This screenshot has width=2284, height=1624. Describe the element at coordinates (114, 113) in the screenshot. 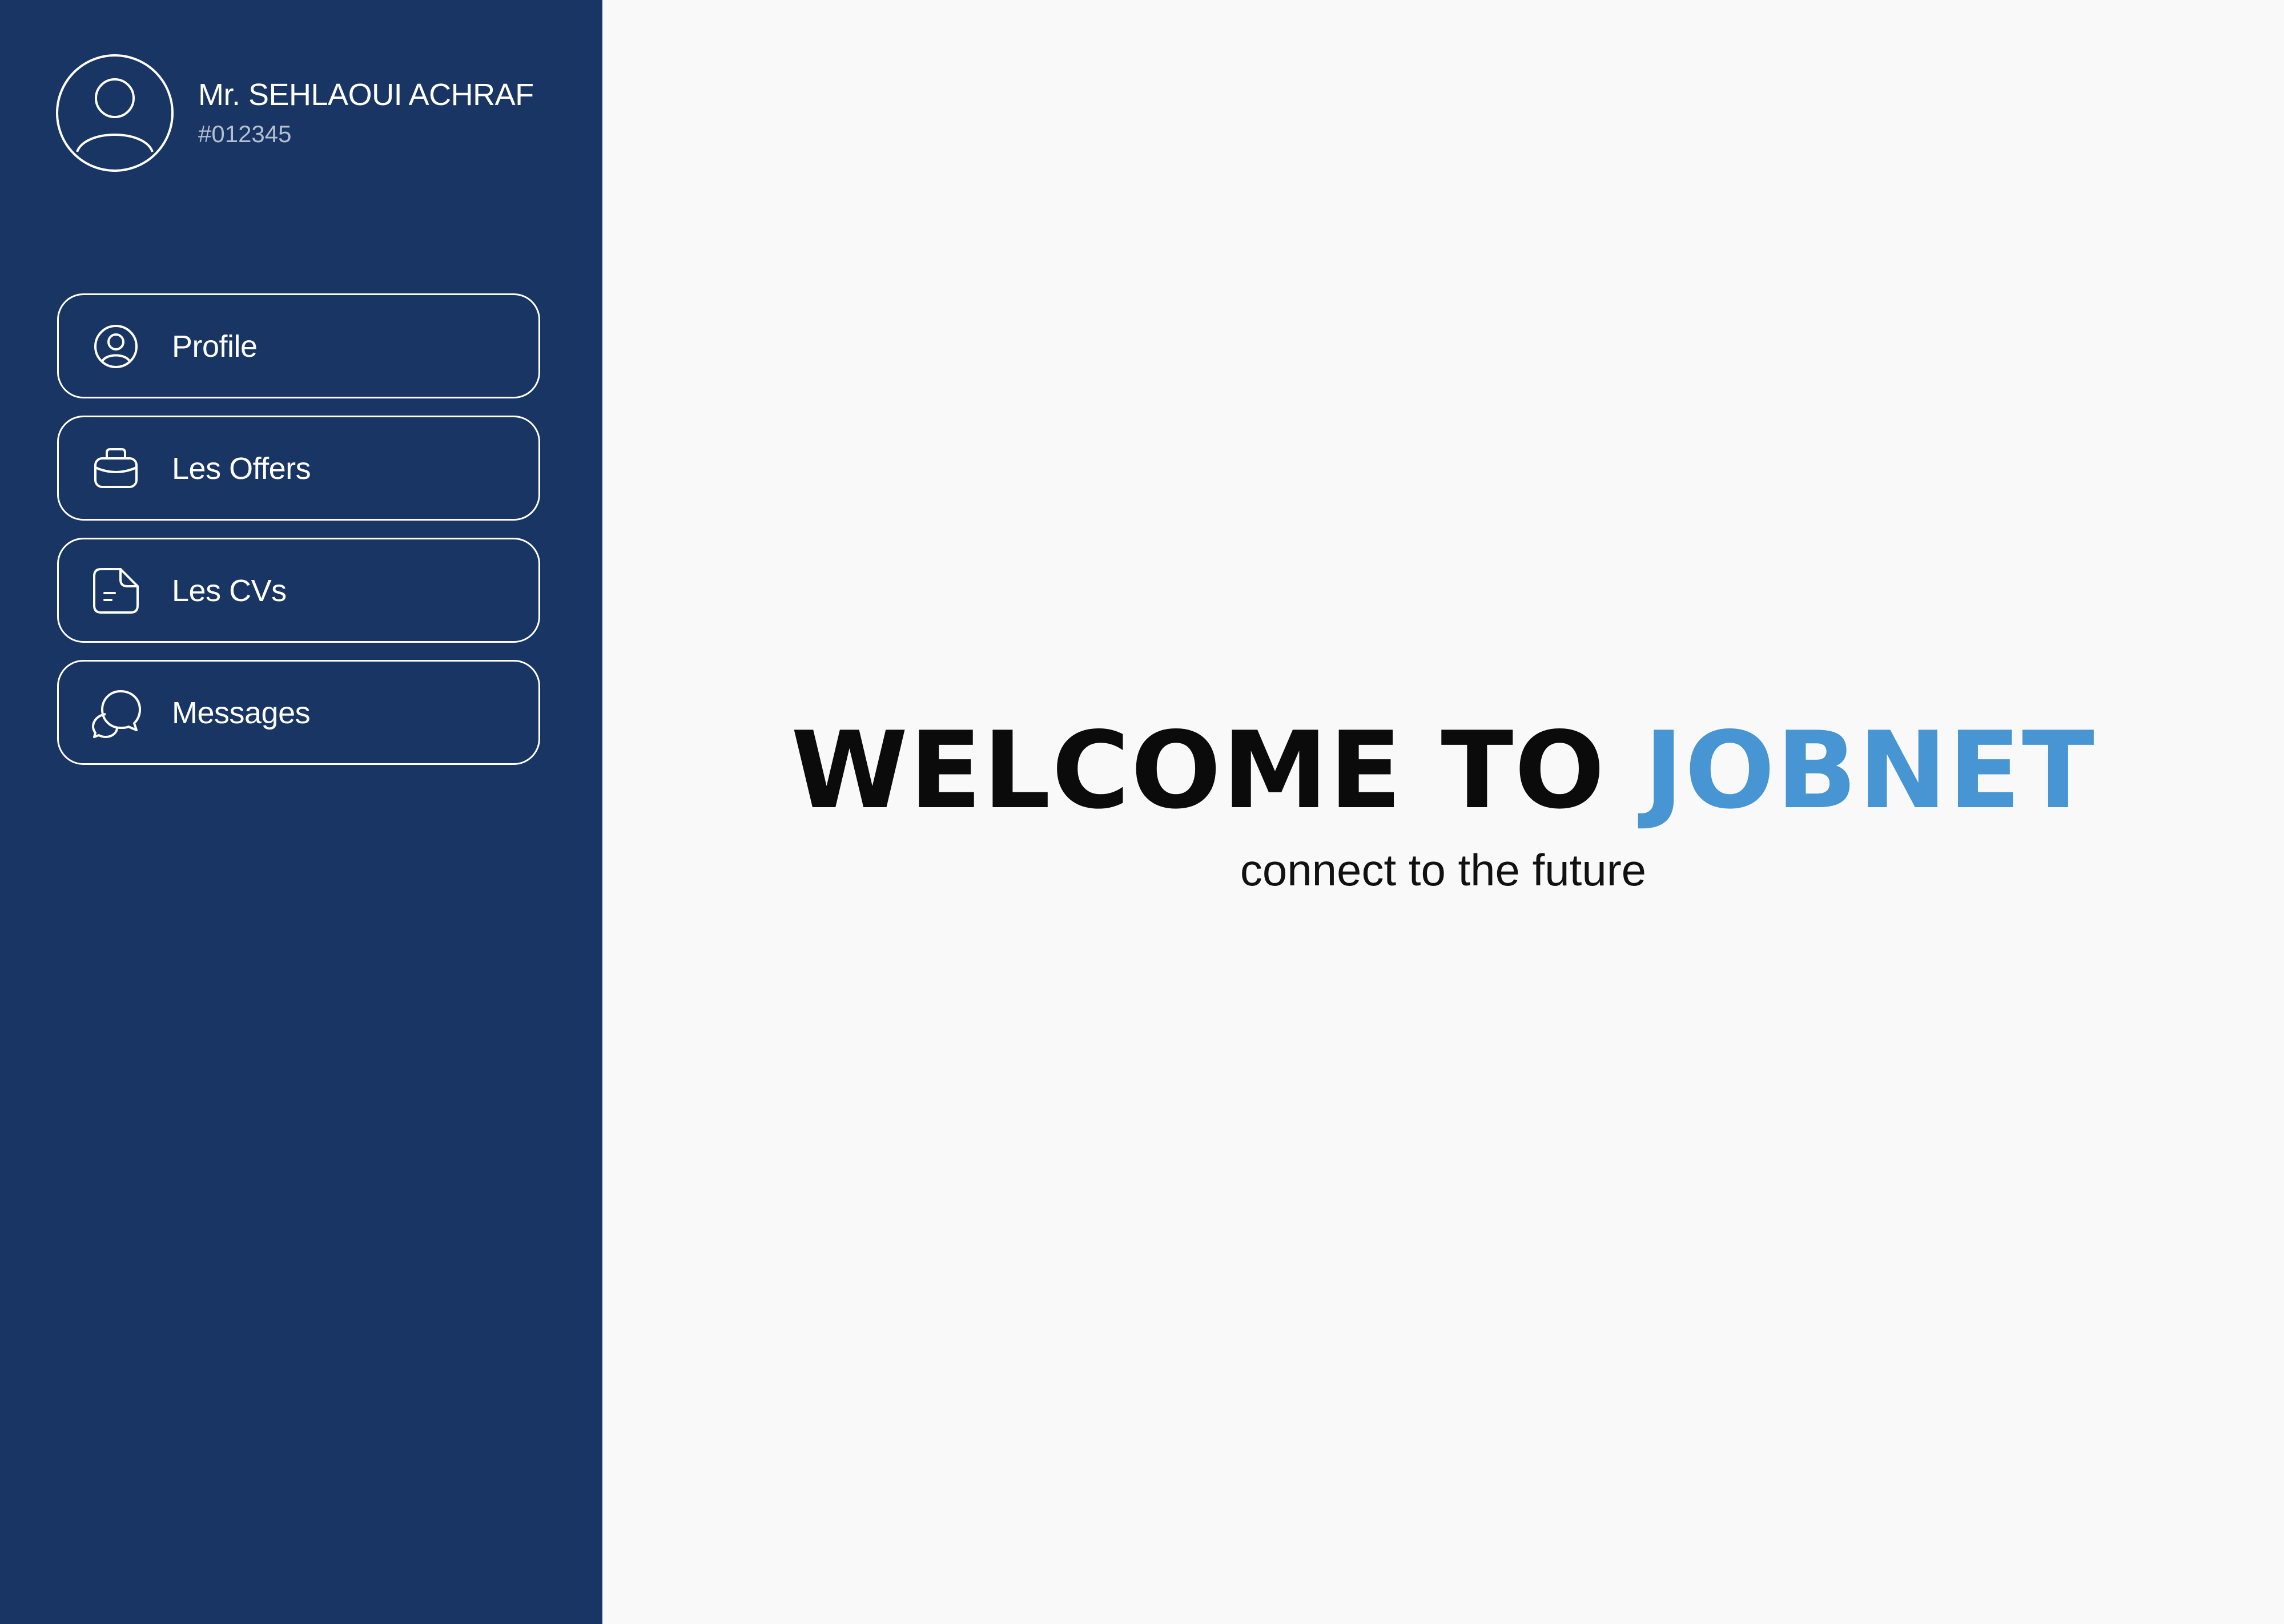

I see `avatar-user-icon` at that location.